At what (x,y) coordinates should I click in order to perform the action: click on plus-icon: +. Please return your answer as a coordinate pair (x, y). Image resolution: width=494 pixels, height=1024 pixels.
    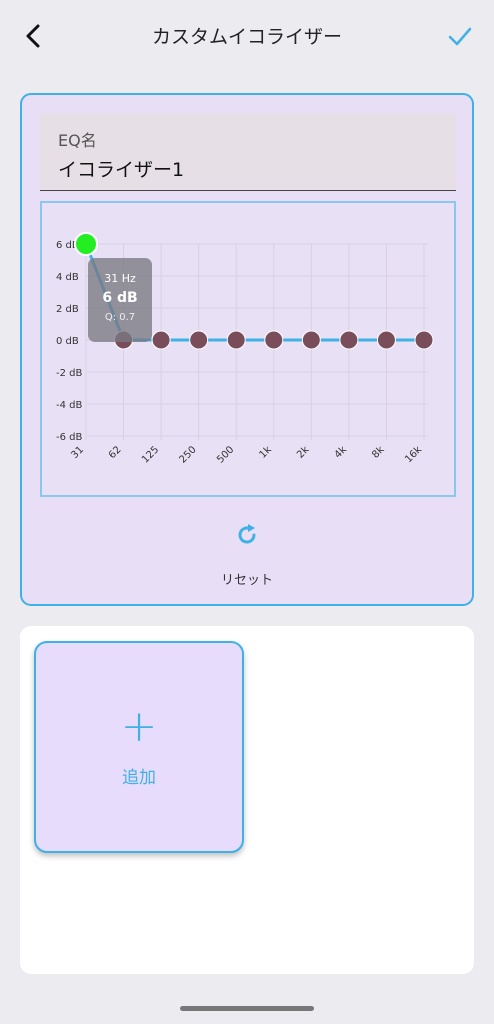
    Looking at the image, I should click on (139, 726).